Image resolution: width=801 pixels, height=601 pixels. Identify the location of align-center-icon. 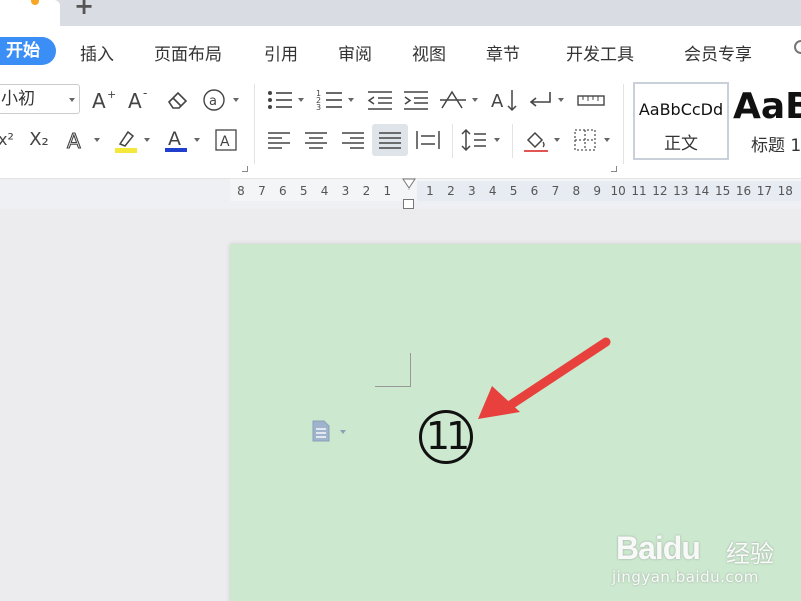
(316, 140).